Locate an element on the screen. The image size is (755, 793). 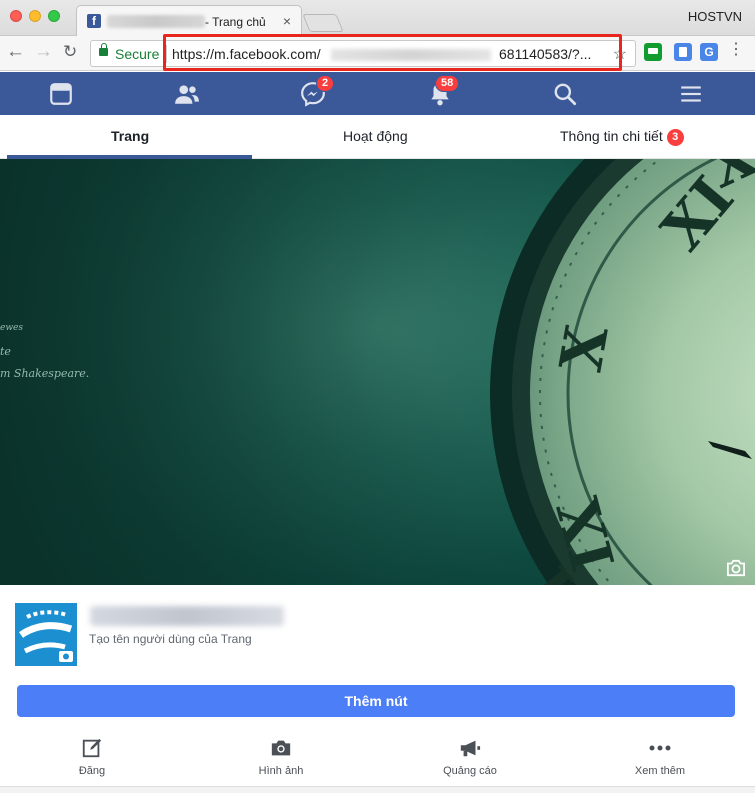
messenger-icon: 2 is located at coordinates (317, 91).